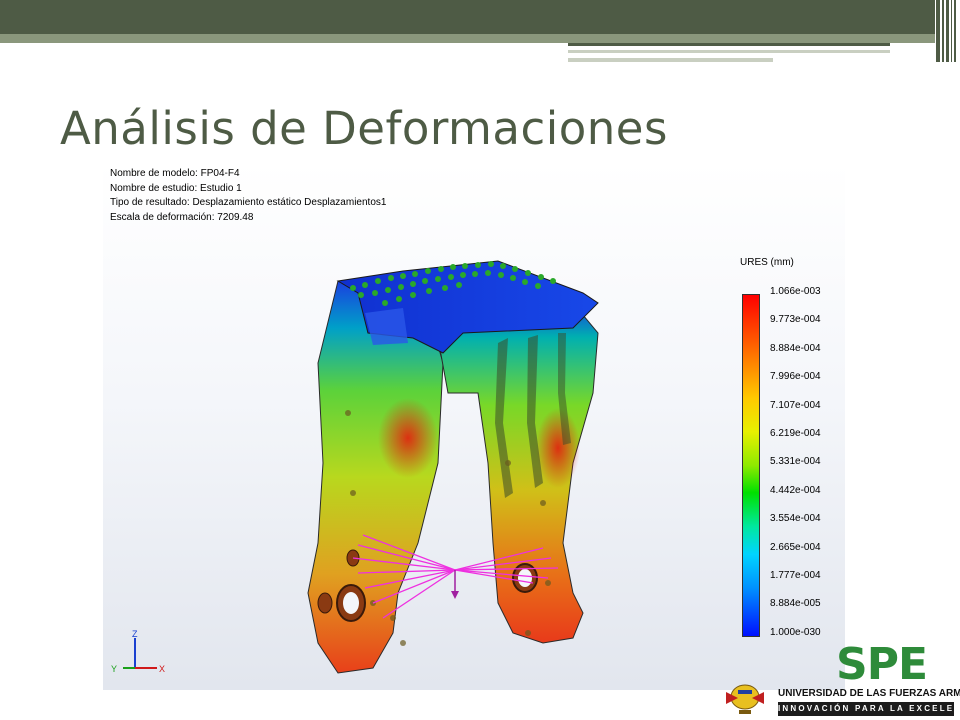 The width and height of the screenshot is (960, 720). I want to click on legend-value: 1.777e-004, so click(795, 575).